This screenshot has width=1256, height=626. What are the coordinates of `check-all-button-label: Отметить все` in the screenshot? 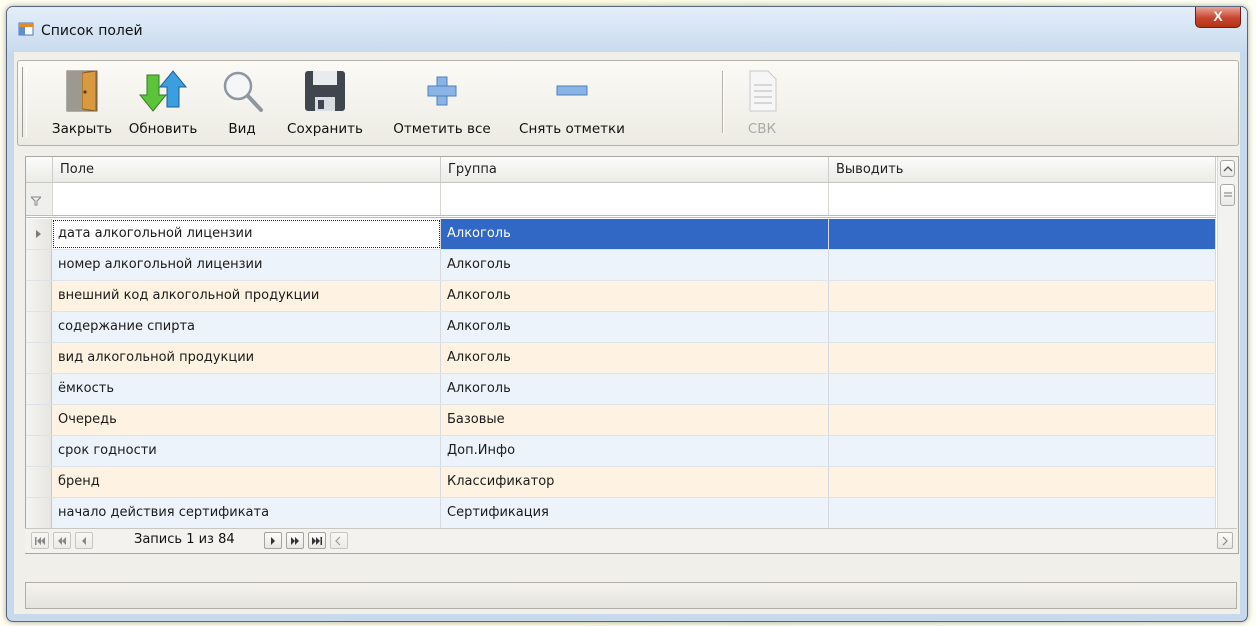 It's located at (442, 129).